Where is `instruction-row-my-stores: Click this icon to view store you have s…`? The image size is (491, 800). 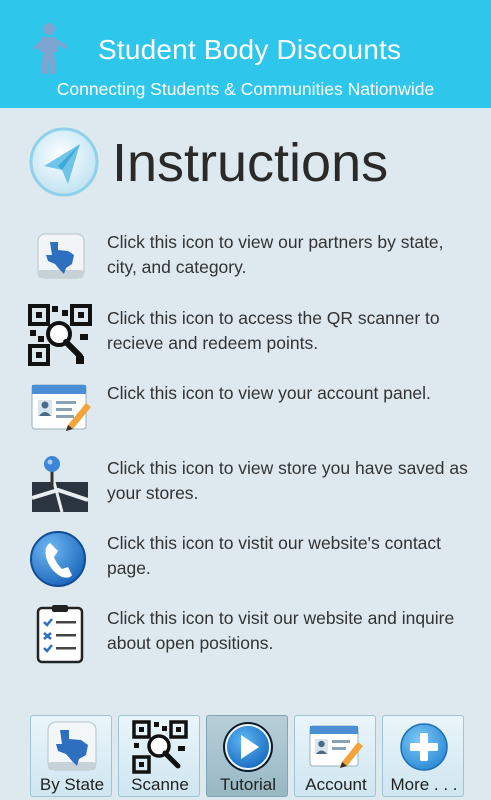
instruction-row-my-stores: Click this icon to view store you have s… is located at coordinates (253, 485).